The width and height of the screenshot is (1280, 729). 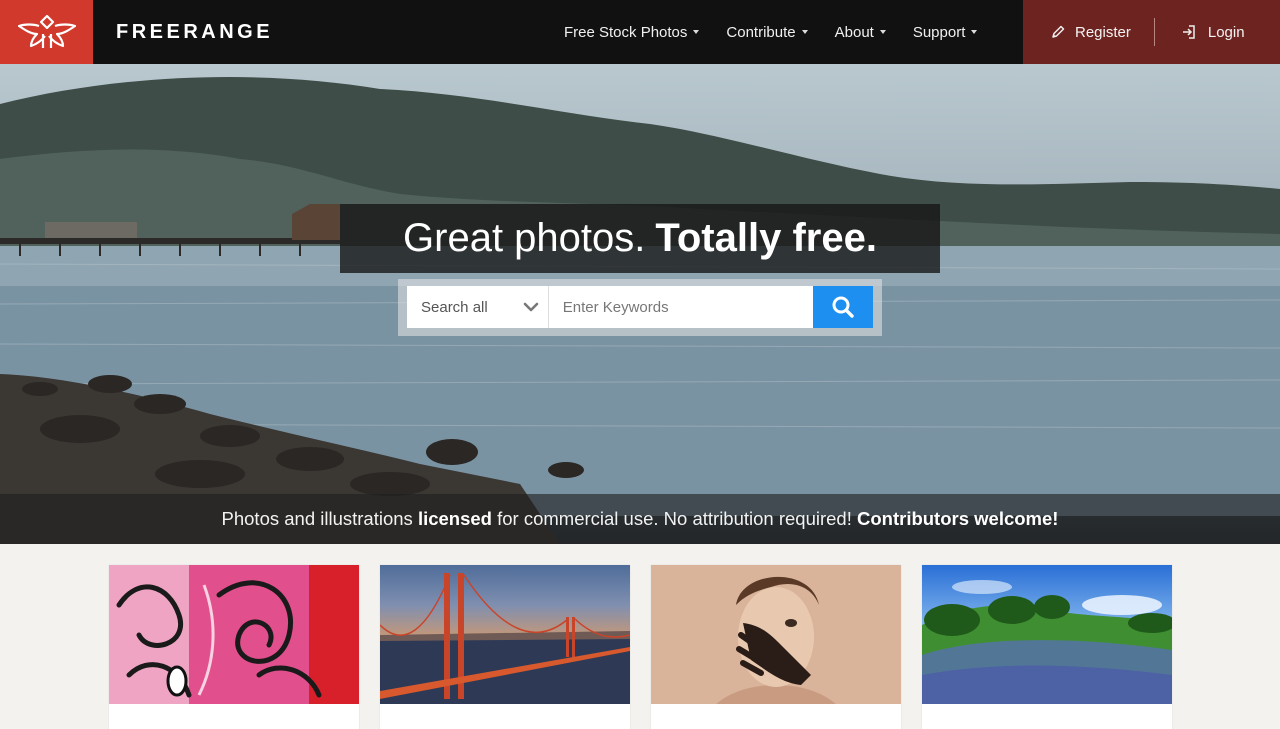 What do you see at coordinates (1058, 31) in the screenshot?
I see `pencil-icon` at bounding box center [1058, 31].